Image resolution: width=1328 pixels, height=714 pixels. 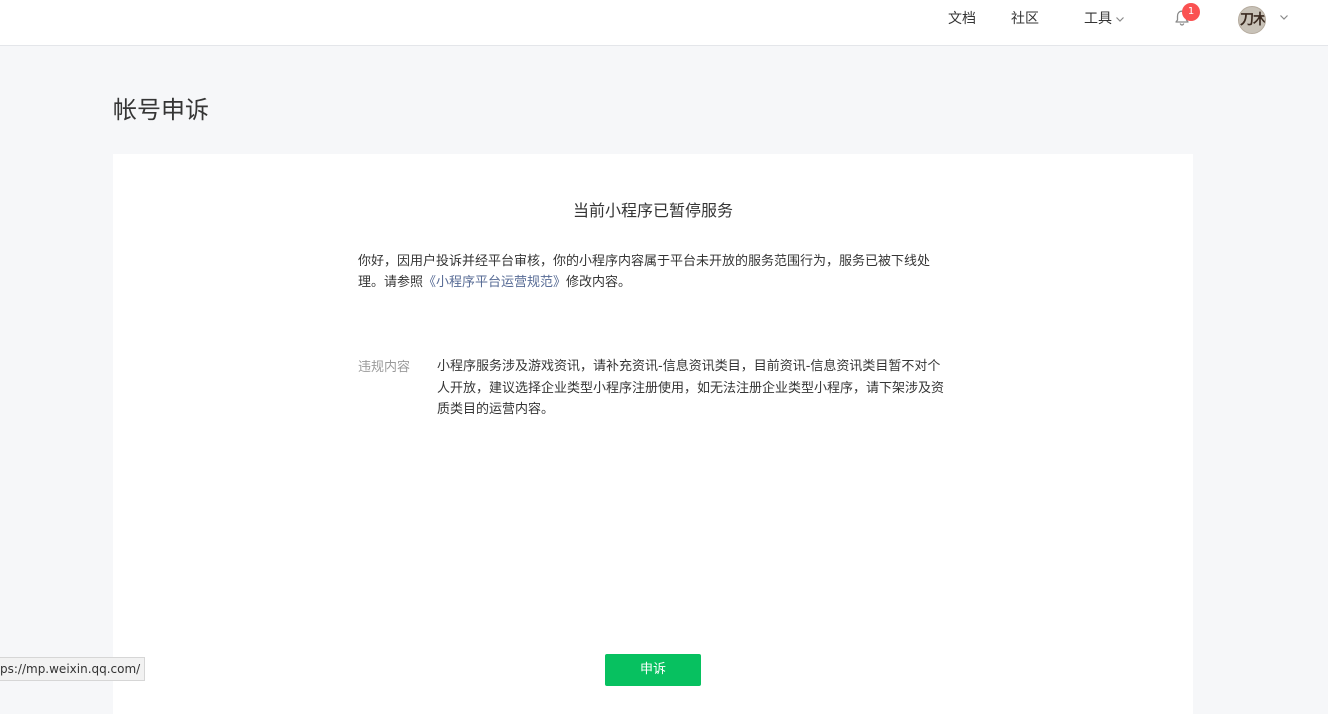 What do you see at coordinates (494, 282) in the screenshot?
I see `policy-link: 《小程序平台运营规范》` at bounding box center [494, 282].